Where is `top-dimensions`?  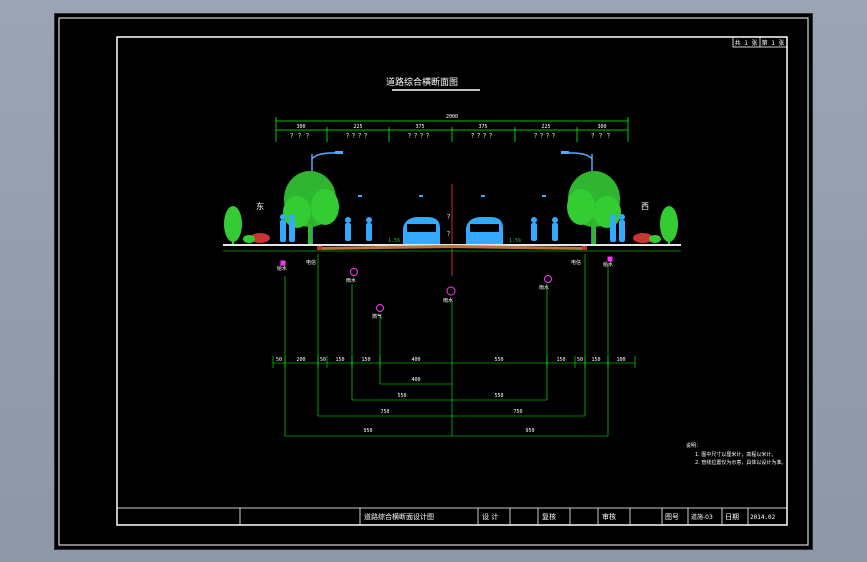
top-dimensions is located at coordinates (452, 129).